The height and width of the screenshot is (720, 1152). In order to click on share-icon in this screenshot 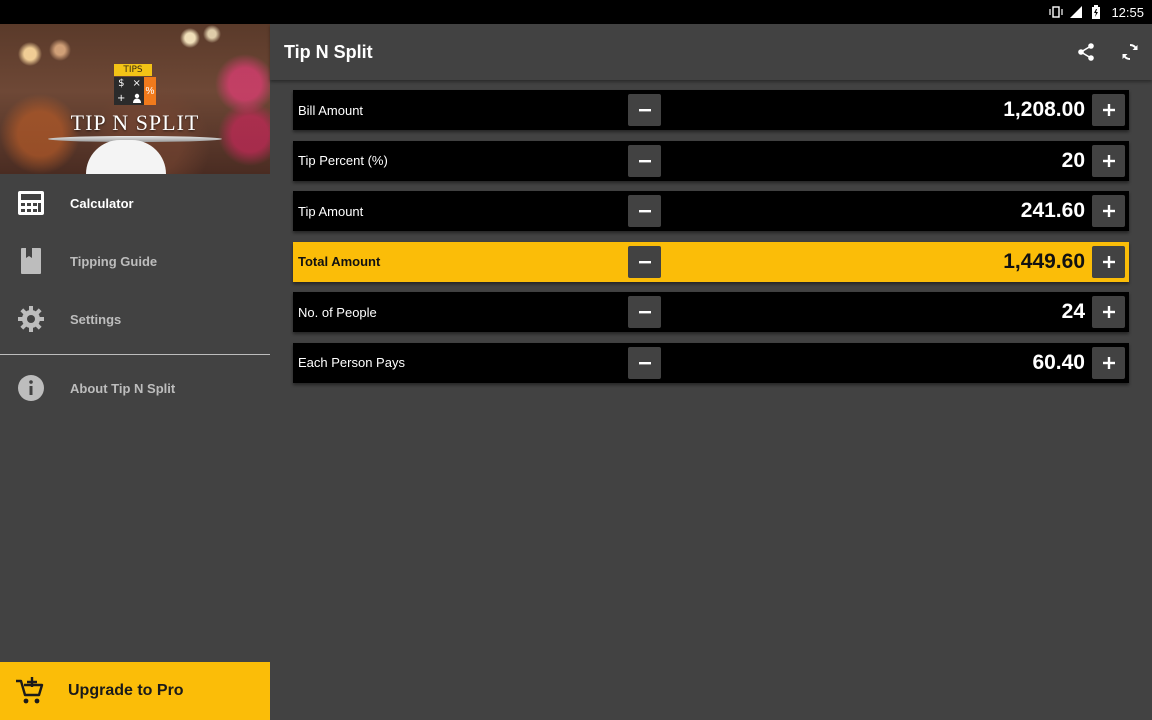, I will do `click(1086, 52)`.